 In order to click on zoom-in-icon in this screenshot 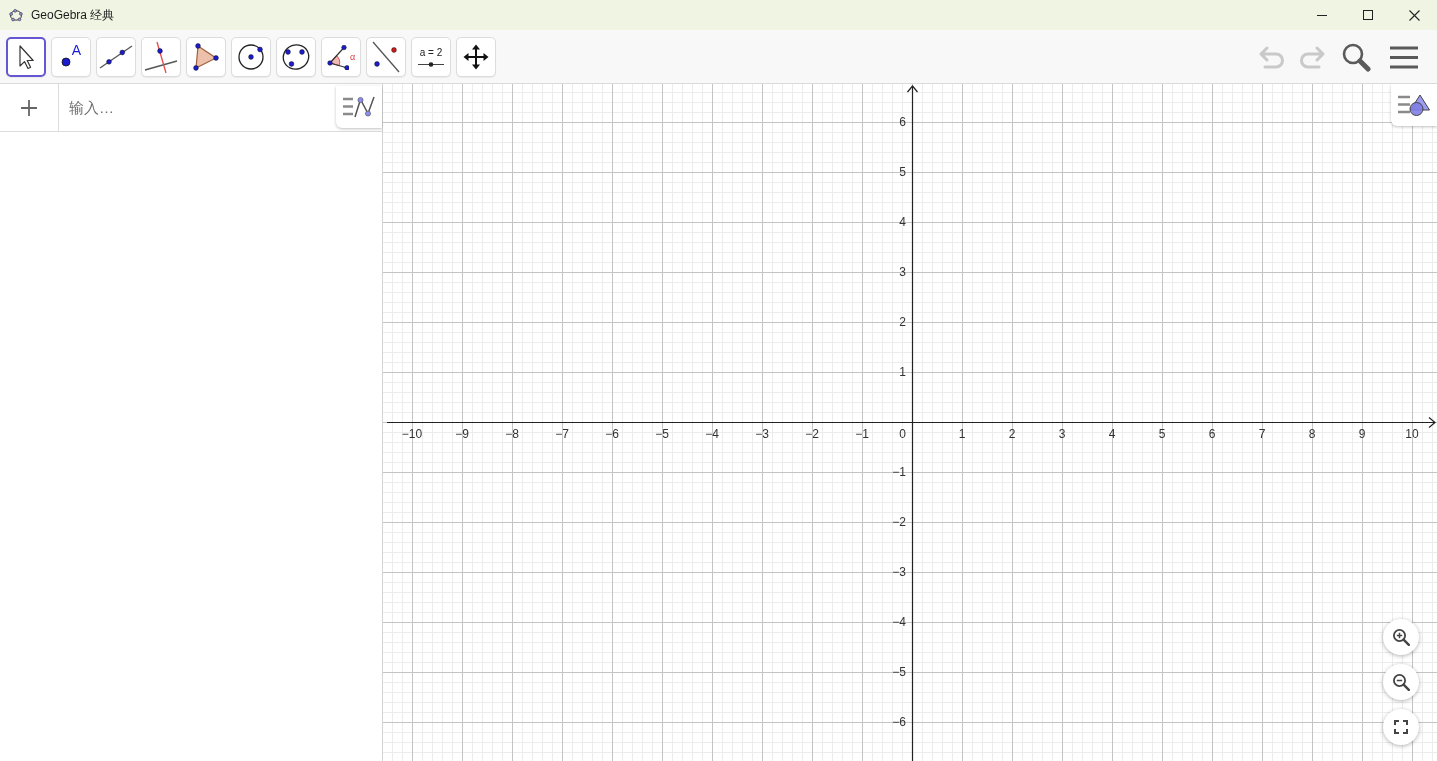, I will do `click(1401, 637)`.